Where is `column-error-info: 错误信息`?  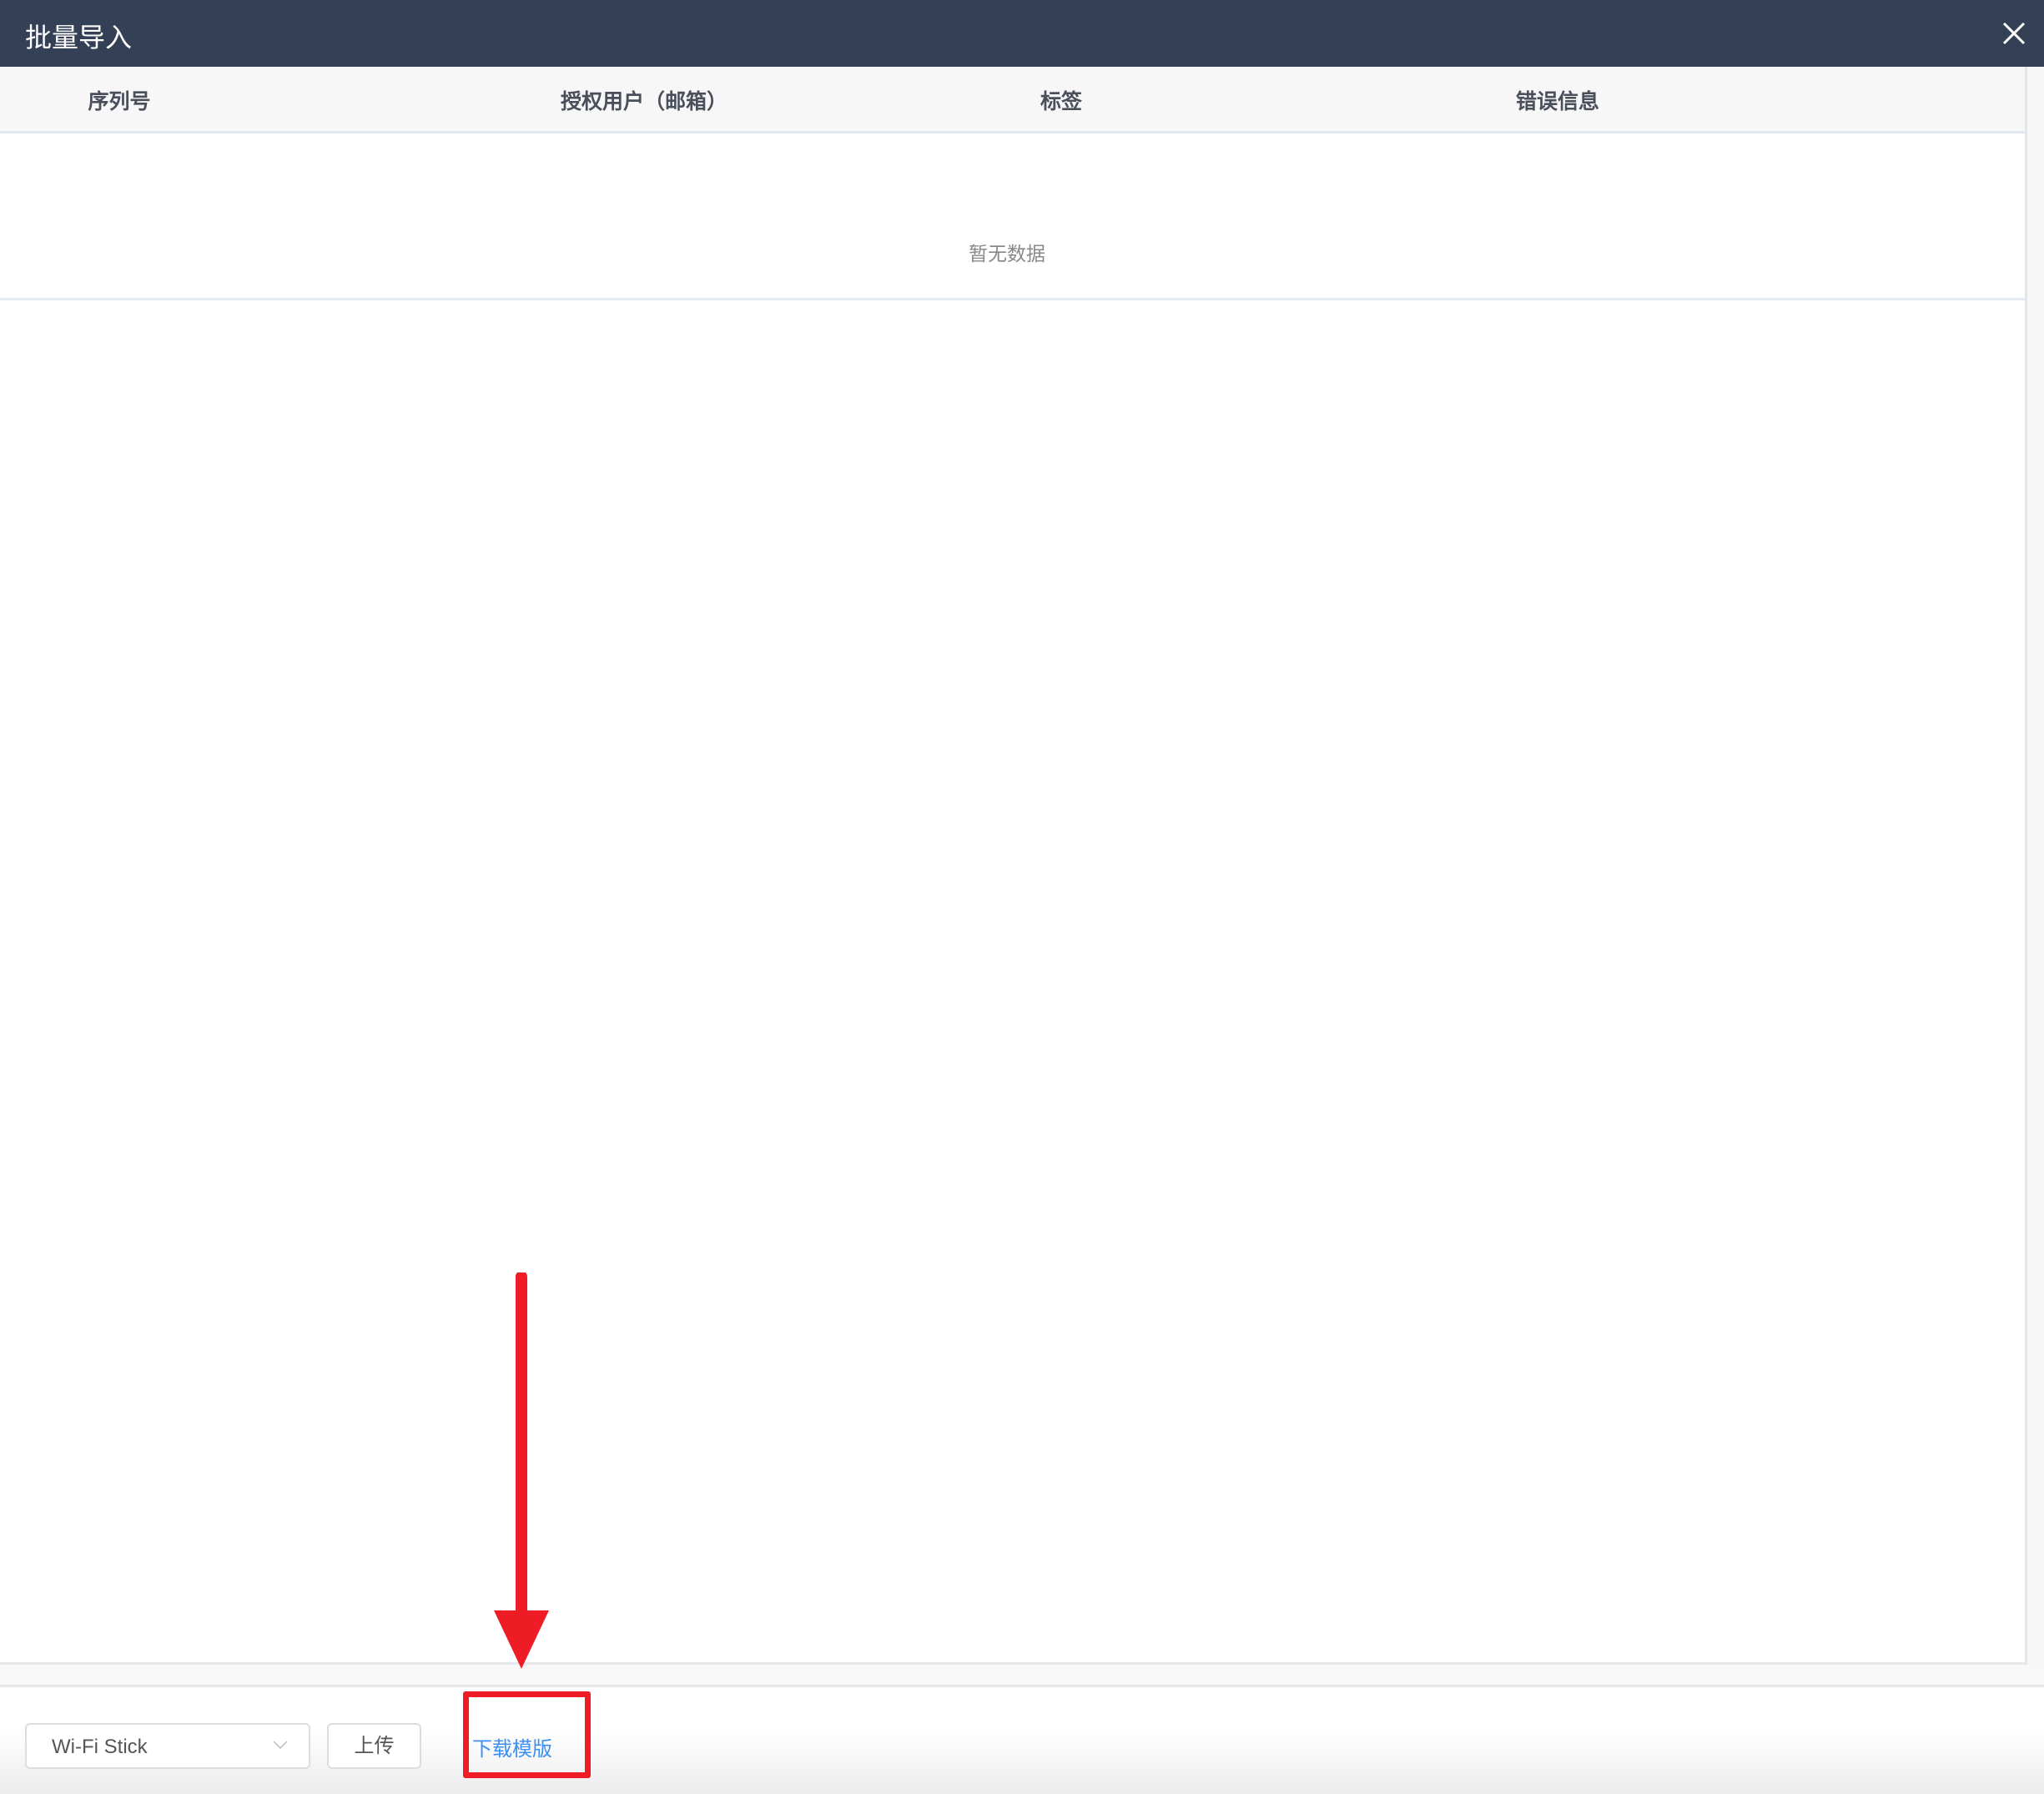 column-error-info: 错误信息 is located at coordinates (1557, 101).